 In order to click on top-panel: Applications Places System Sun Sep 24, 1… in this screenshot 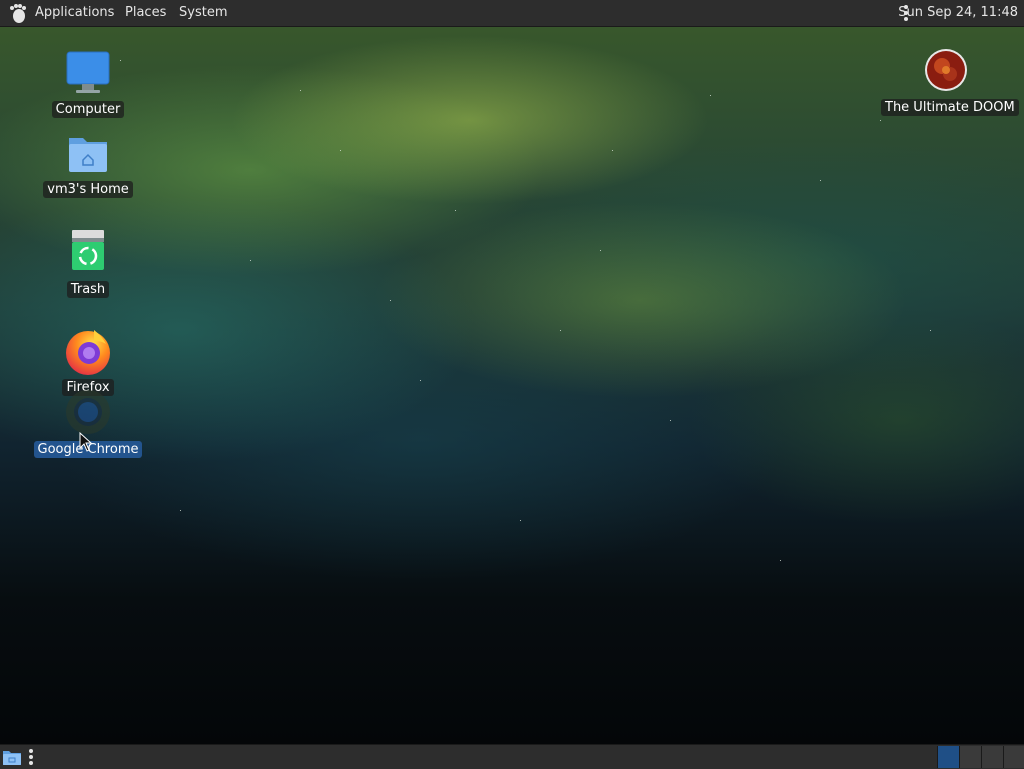, I will do `click(512, 13)`.